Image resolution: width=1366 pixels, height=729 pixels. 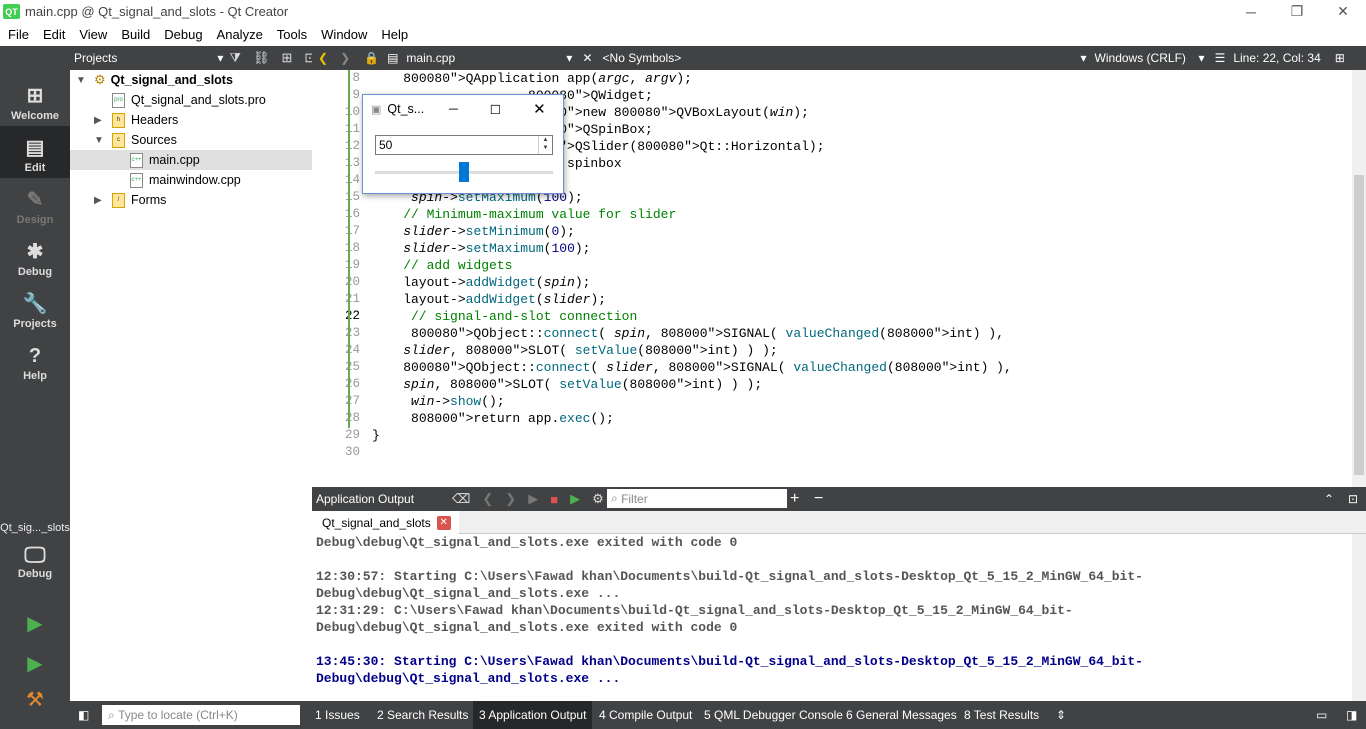 I want to click on back-arrow-icon: ❮, so click(x=323, y=58).